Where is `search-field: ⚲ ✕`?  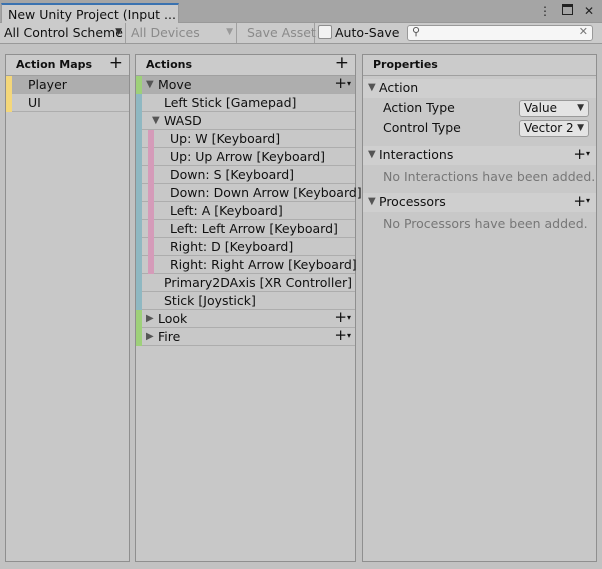
search-field: ⚲ ✕ is located at coordinates (500, 33).